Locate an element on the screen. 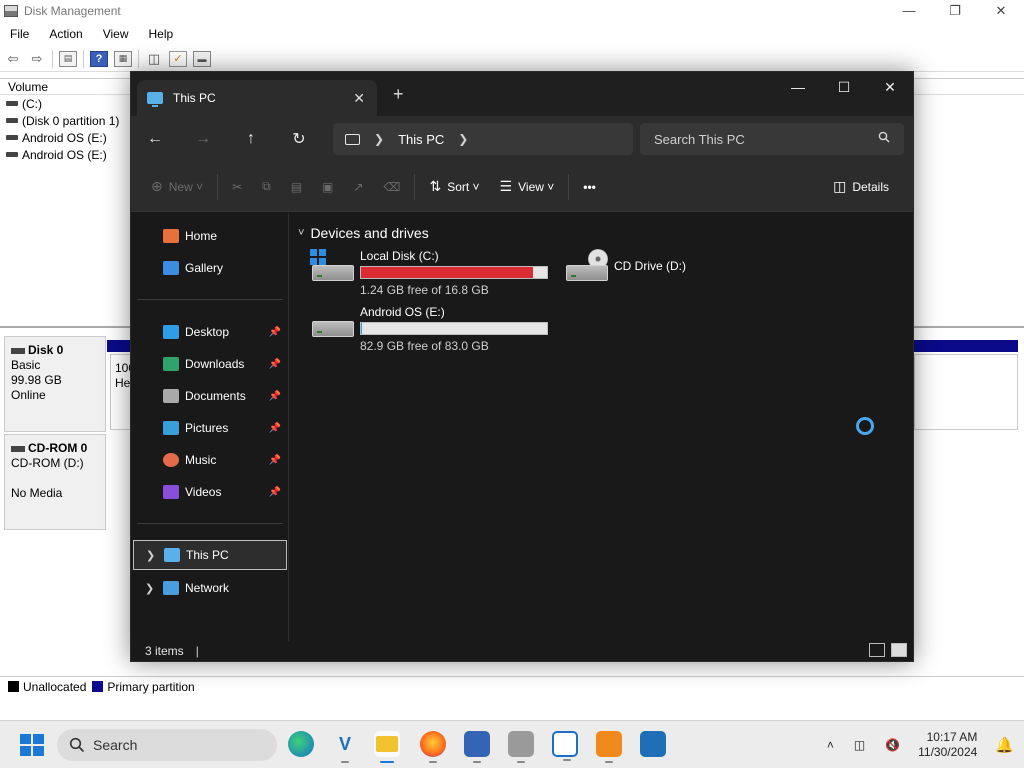 This screenshot has height=769, width=1024. new-button: ⊕New ˅ is located at coordinates (177, 187).